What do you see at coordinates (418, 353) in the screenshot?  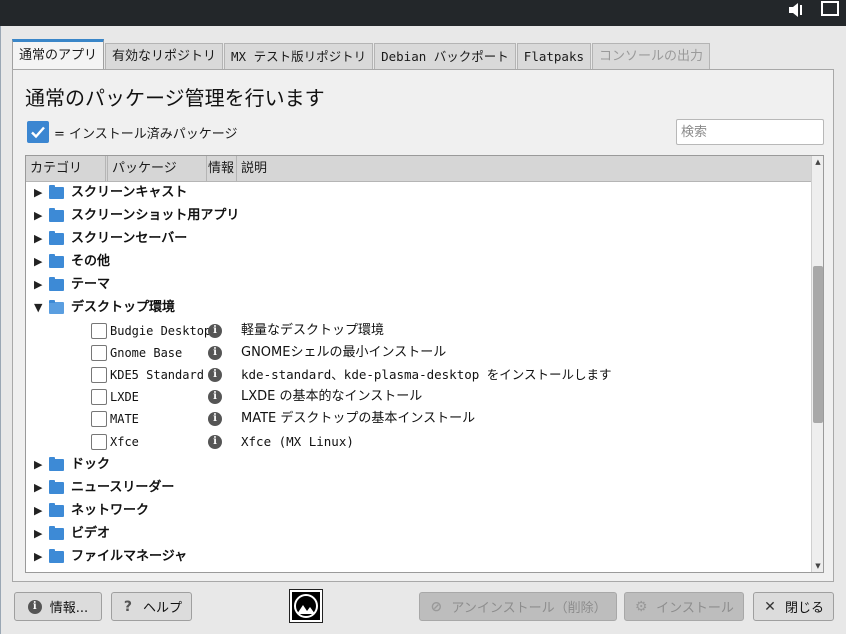 I see `package-row: Gnome Base i GNOMEシェルの最小インストール` at bounding box center [418, 353].